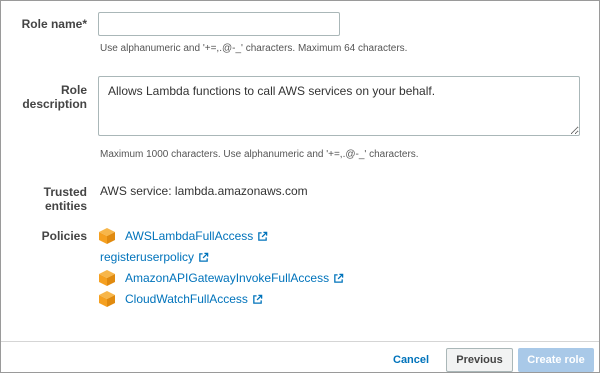 The height and width of the screenshot is (373, 600). What do you see at coordinates (219, 24) in the screenshot?
I see `role-name-input` at bounding box center [219, 24].